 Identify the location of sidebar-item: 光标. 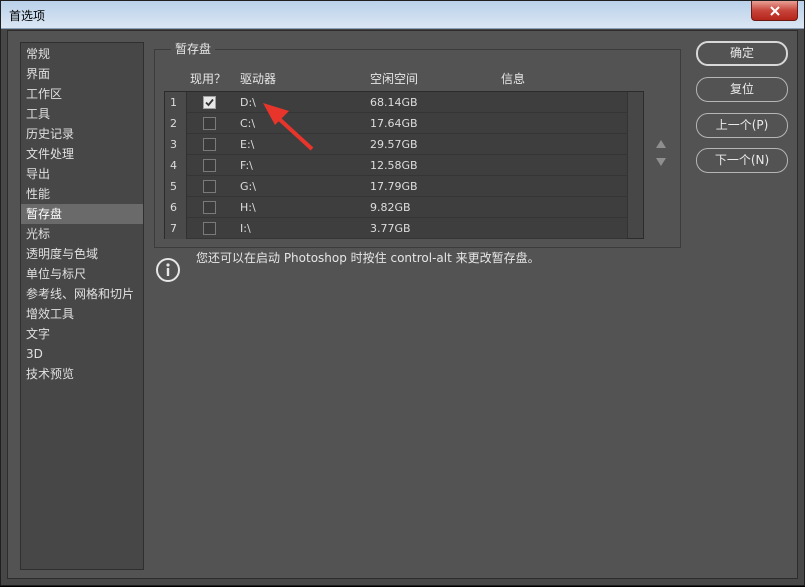
(82, 234).